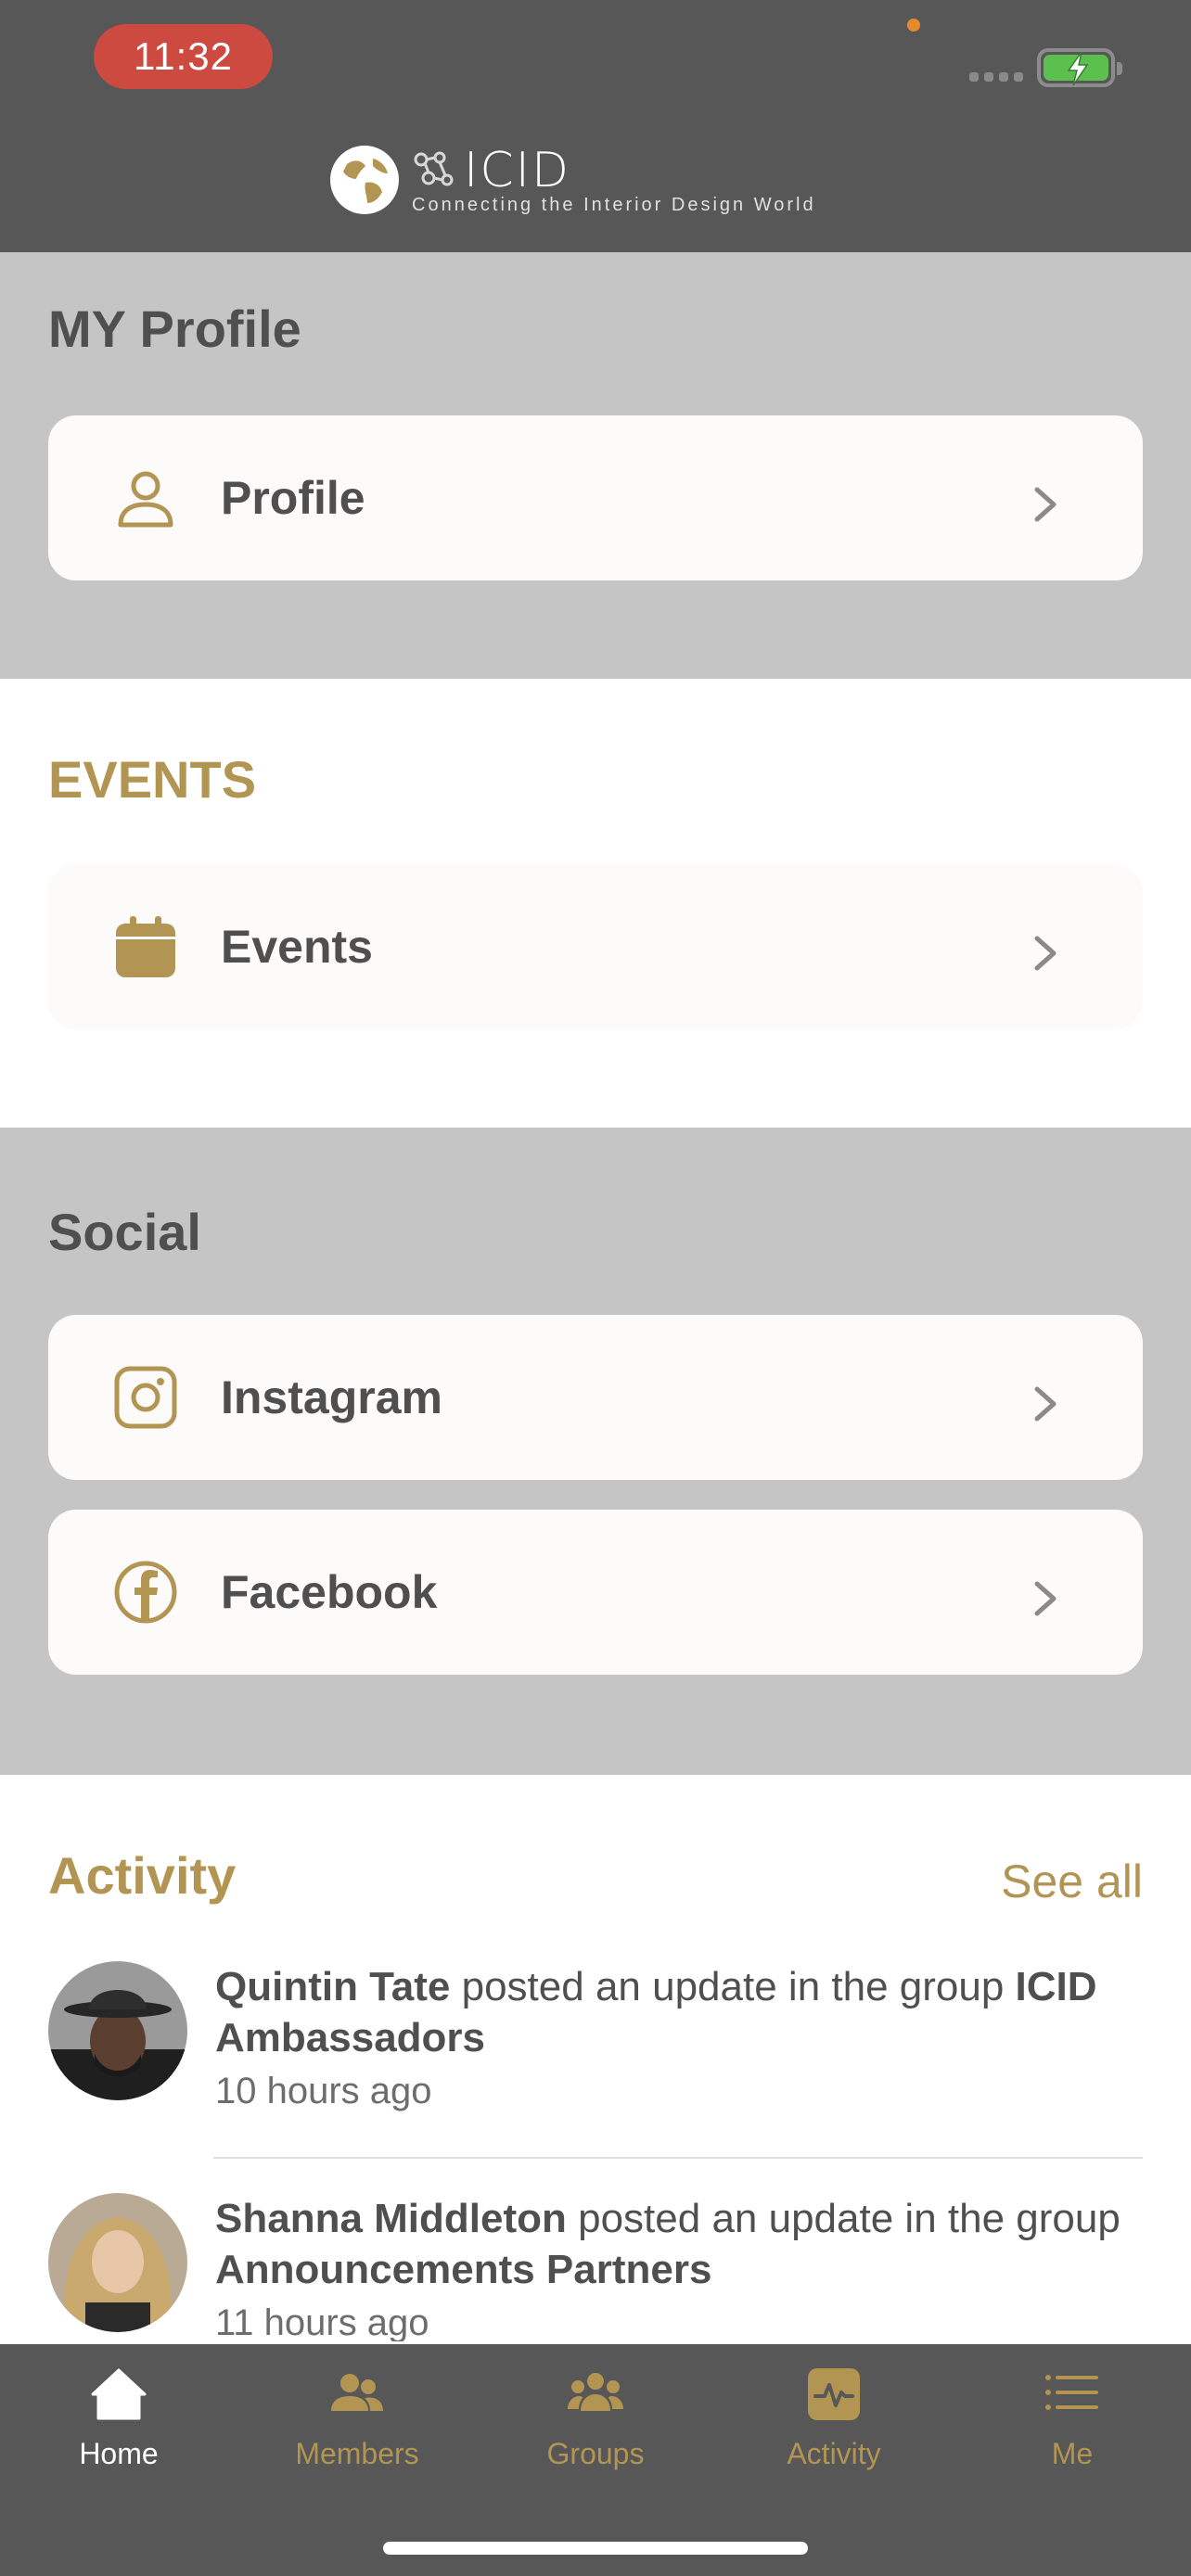  What do you see at coordinates (595, 947) in the screenshot?
I see `events-row: Events` at bounding box center [595, 947].